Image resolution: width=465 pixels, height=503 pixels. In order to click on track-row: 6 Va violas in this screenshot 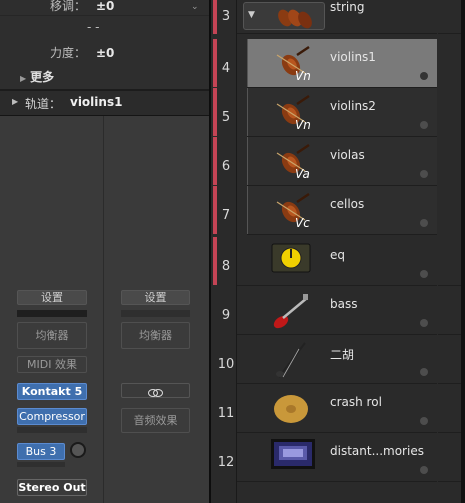, I will do `click(337, 161)`.